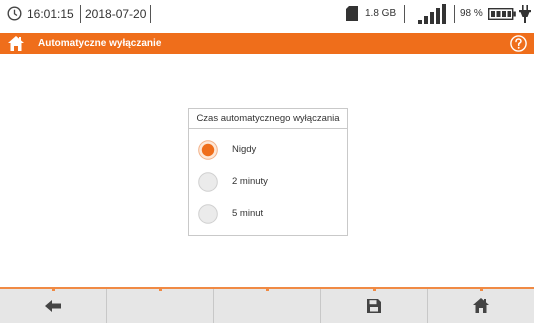 The image size is (534, 323). What do you see at coordinates (267, 43) in the screenshot?
I see `title-bar: Automatyczne wyłączanie` at bounding box center [267, 43].